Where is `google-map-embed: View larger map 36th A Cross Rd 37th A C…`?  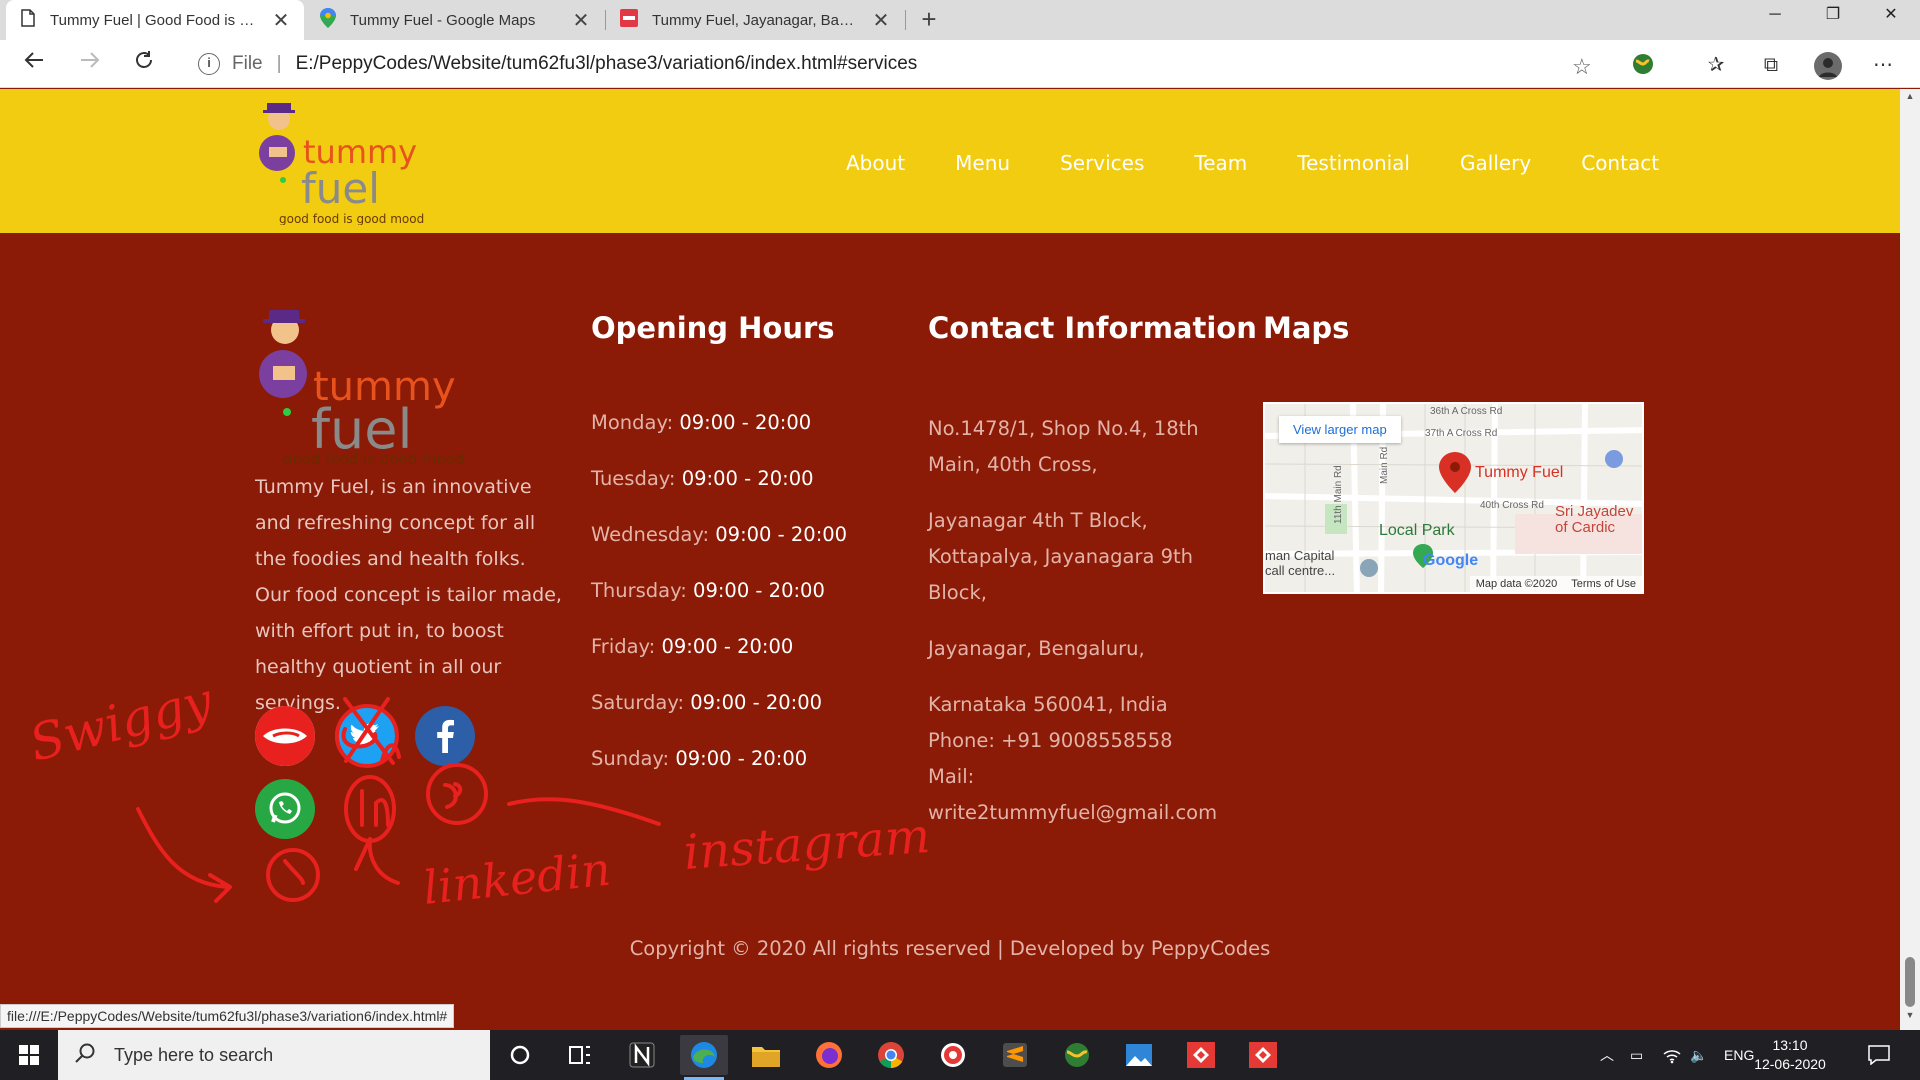 google-map-embed: View larger map 36th A Cross Rd 37th A C… is located at coordinates (1453, 498).